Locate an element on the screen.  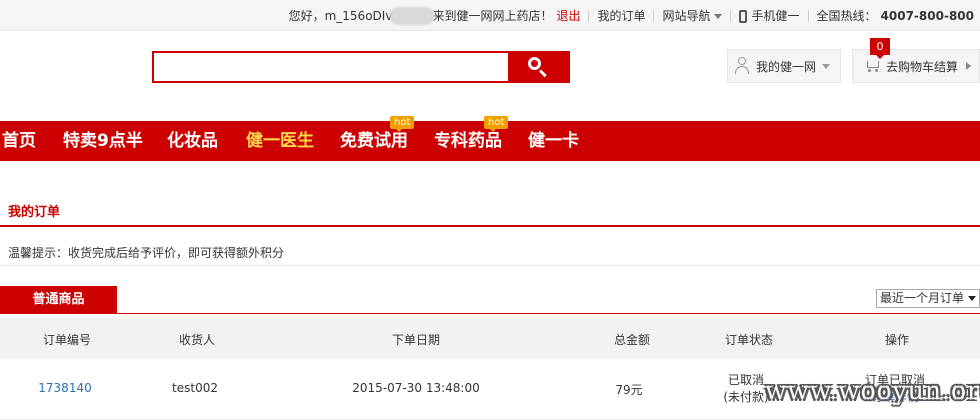
user-menu-label: 我的健一网 is located at coordinates (786, 66).